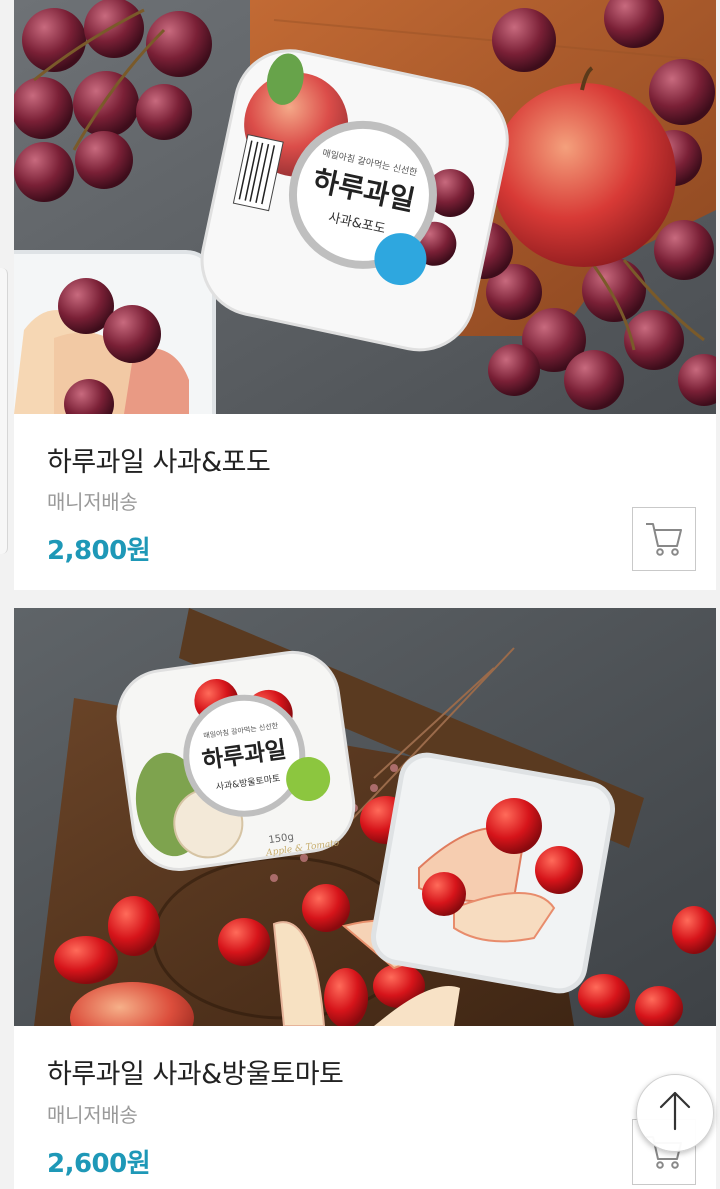 This screenshot has width=720, height=1189. I want to click on arrow-up-icon, so click(675, 1113).